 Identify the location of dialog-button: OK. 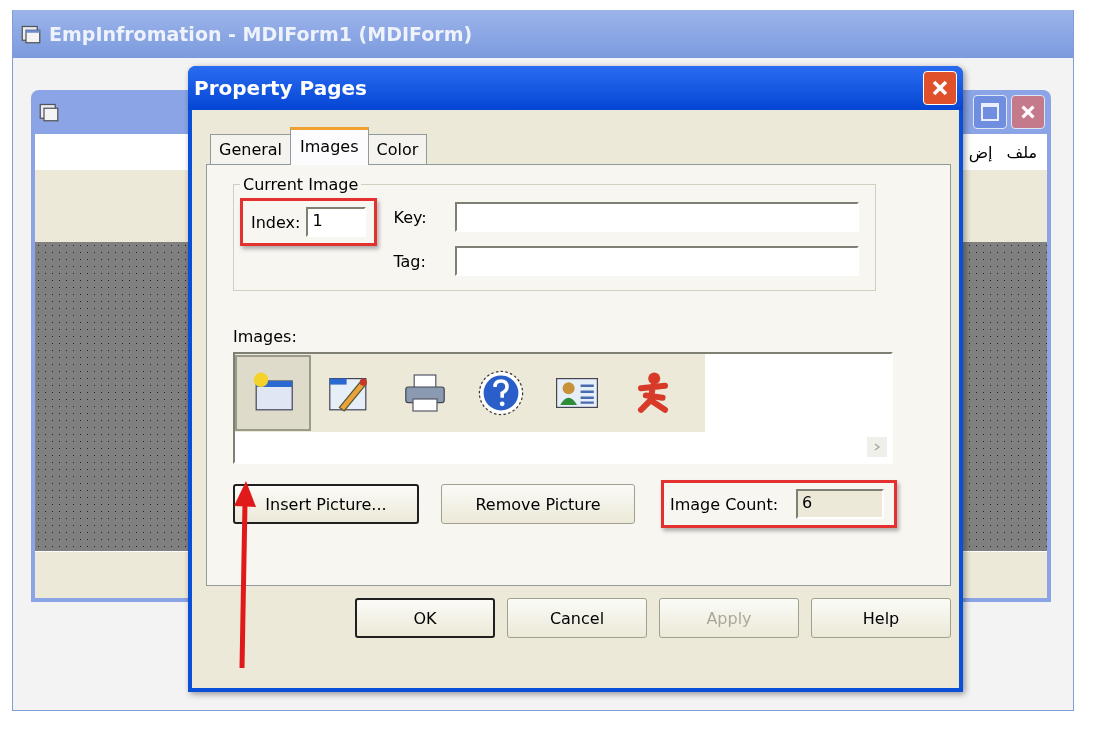
(425, 618).